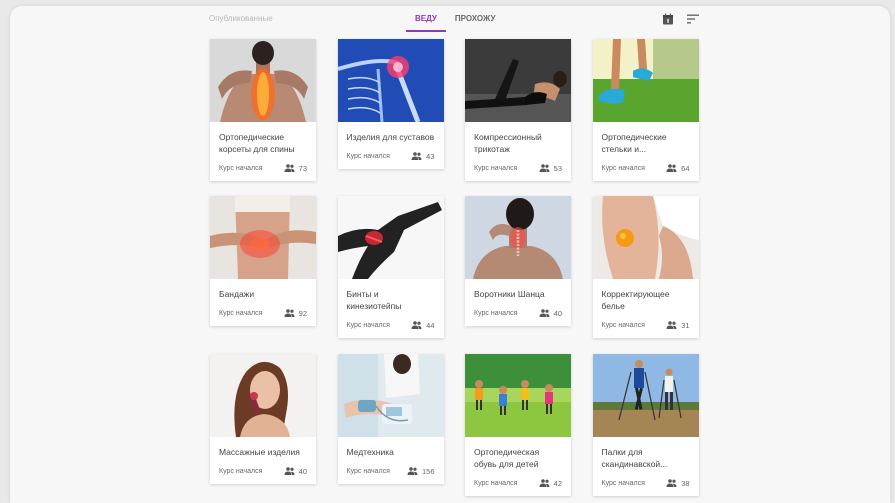  What do you see at coordinates (263, 237) in the screenshot?
I see `course-image-abdomen-pain` at bounding box center [263, 237].